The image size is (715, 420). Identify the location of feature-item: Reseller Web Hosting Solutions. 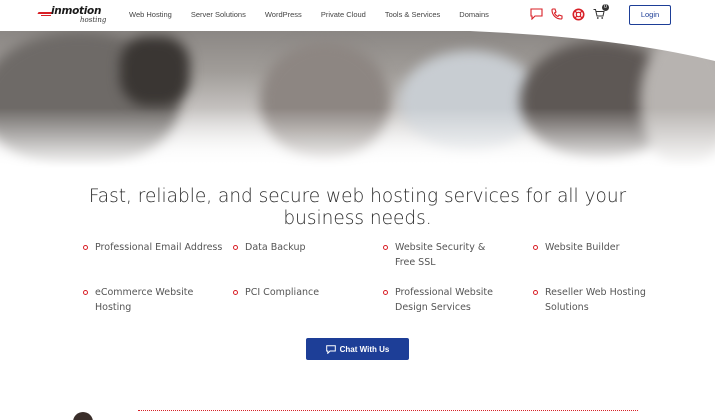
(596, 300).